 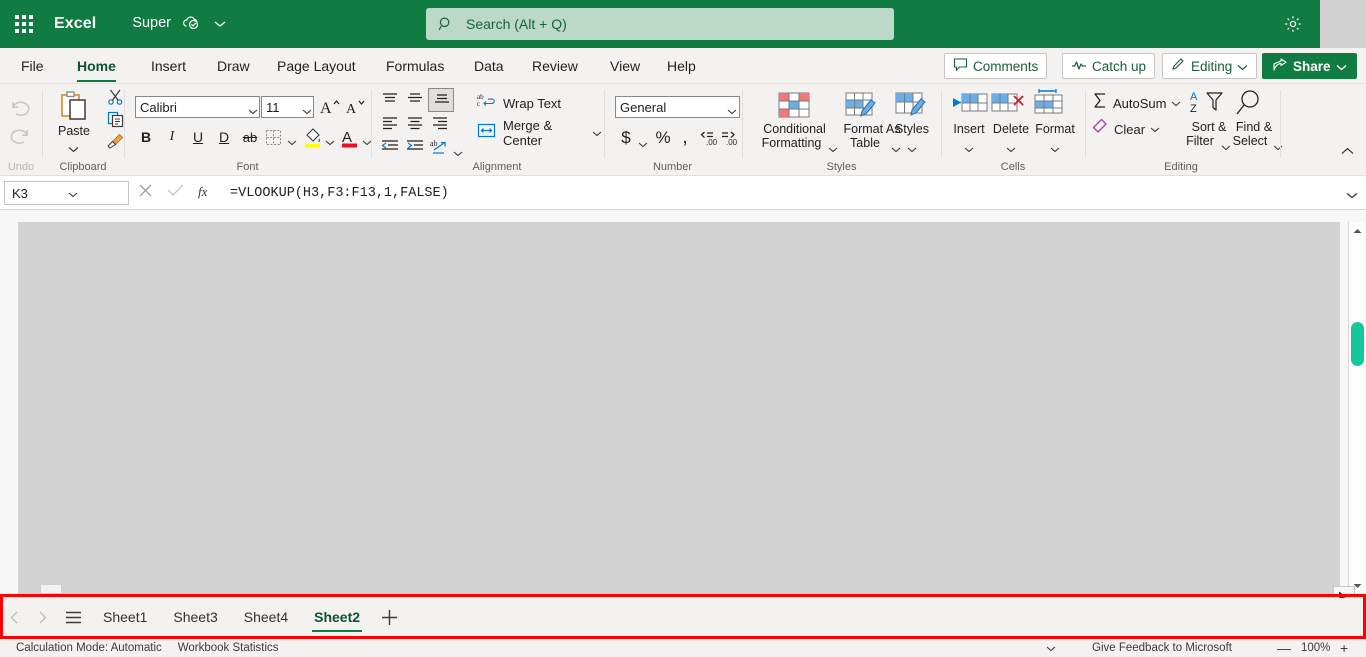 I want to click on tab-file: File, so click(x=32, y=66).